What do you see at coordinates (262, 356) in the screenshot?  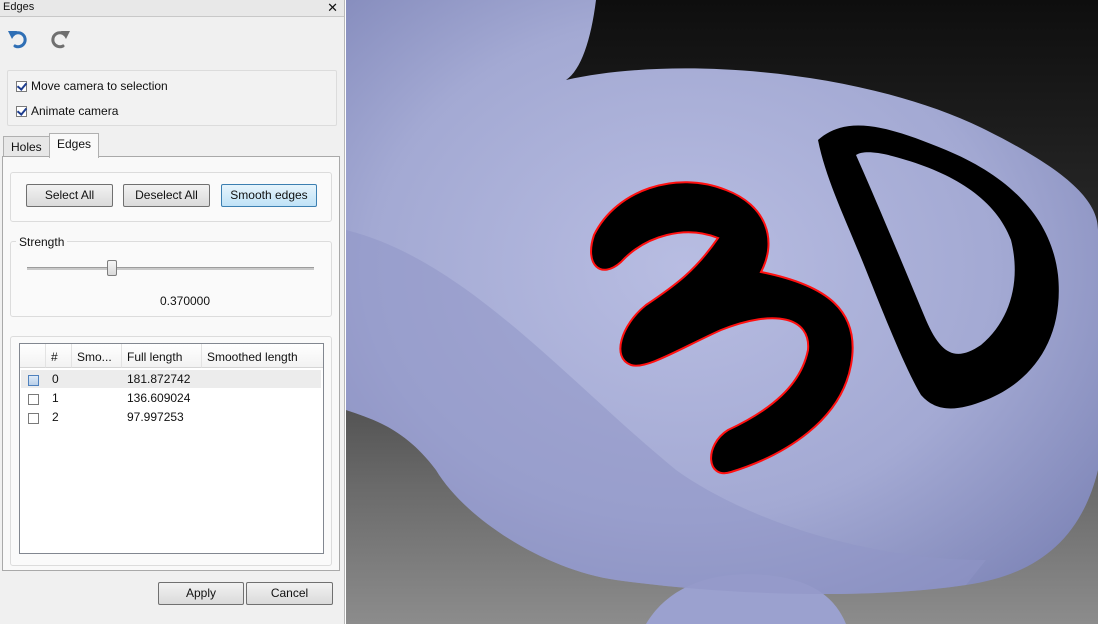 I see `table-header-smoothed-length: Smoothed length` at bounding box center [262, 356].